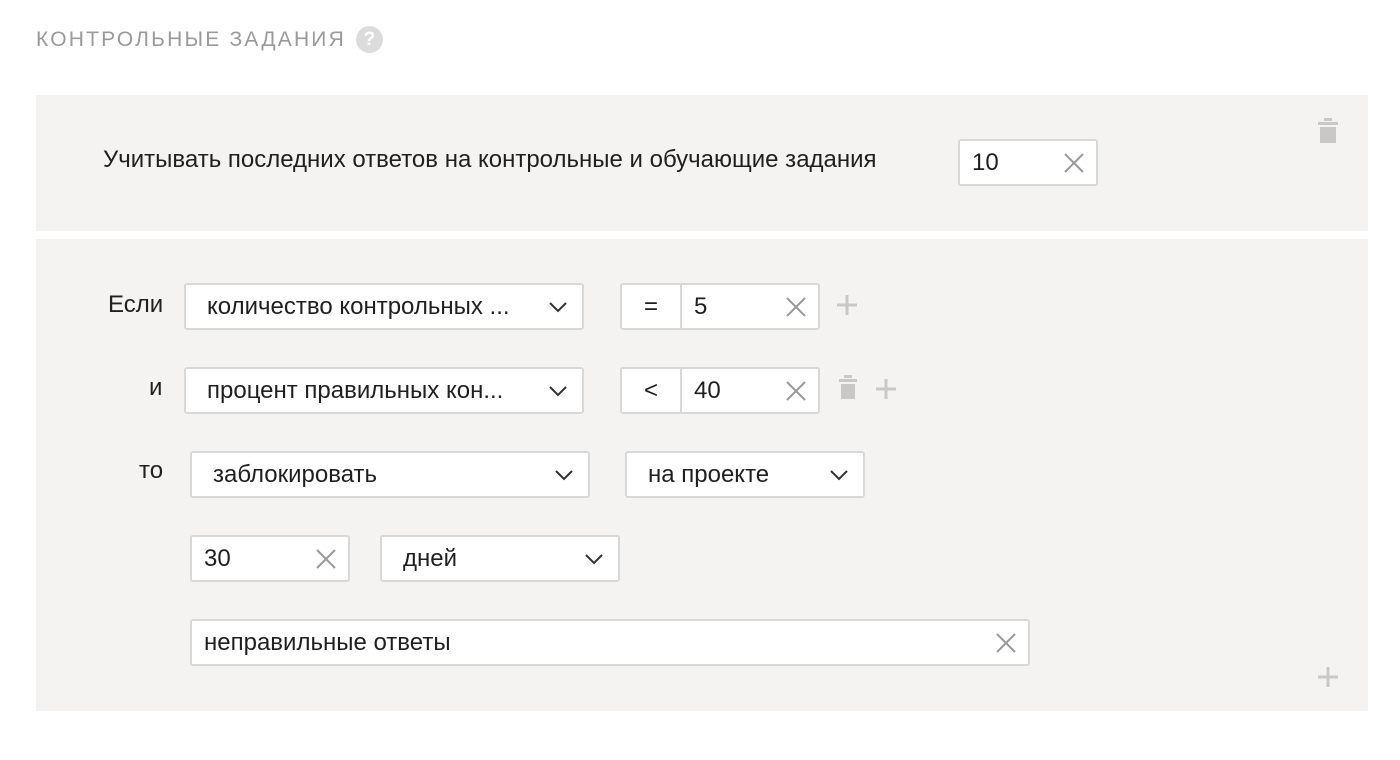 The image size is (1400, 760). What do you see at coordinates (709, 474) in the screenshot?
I see `scope-select-value: на проекте` at bounding box center [709, 474].